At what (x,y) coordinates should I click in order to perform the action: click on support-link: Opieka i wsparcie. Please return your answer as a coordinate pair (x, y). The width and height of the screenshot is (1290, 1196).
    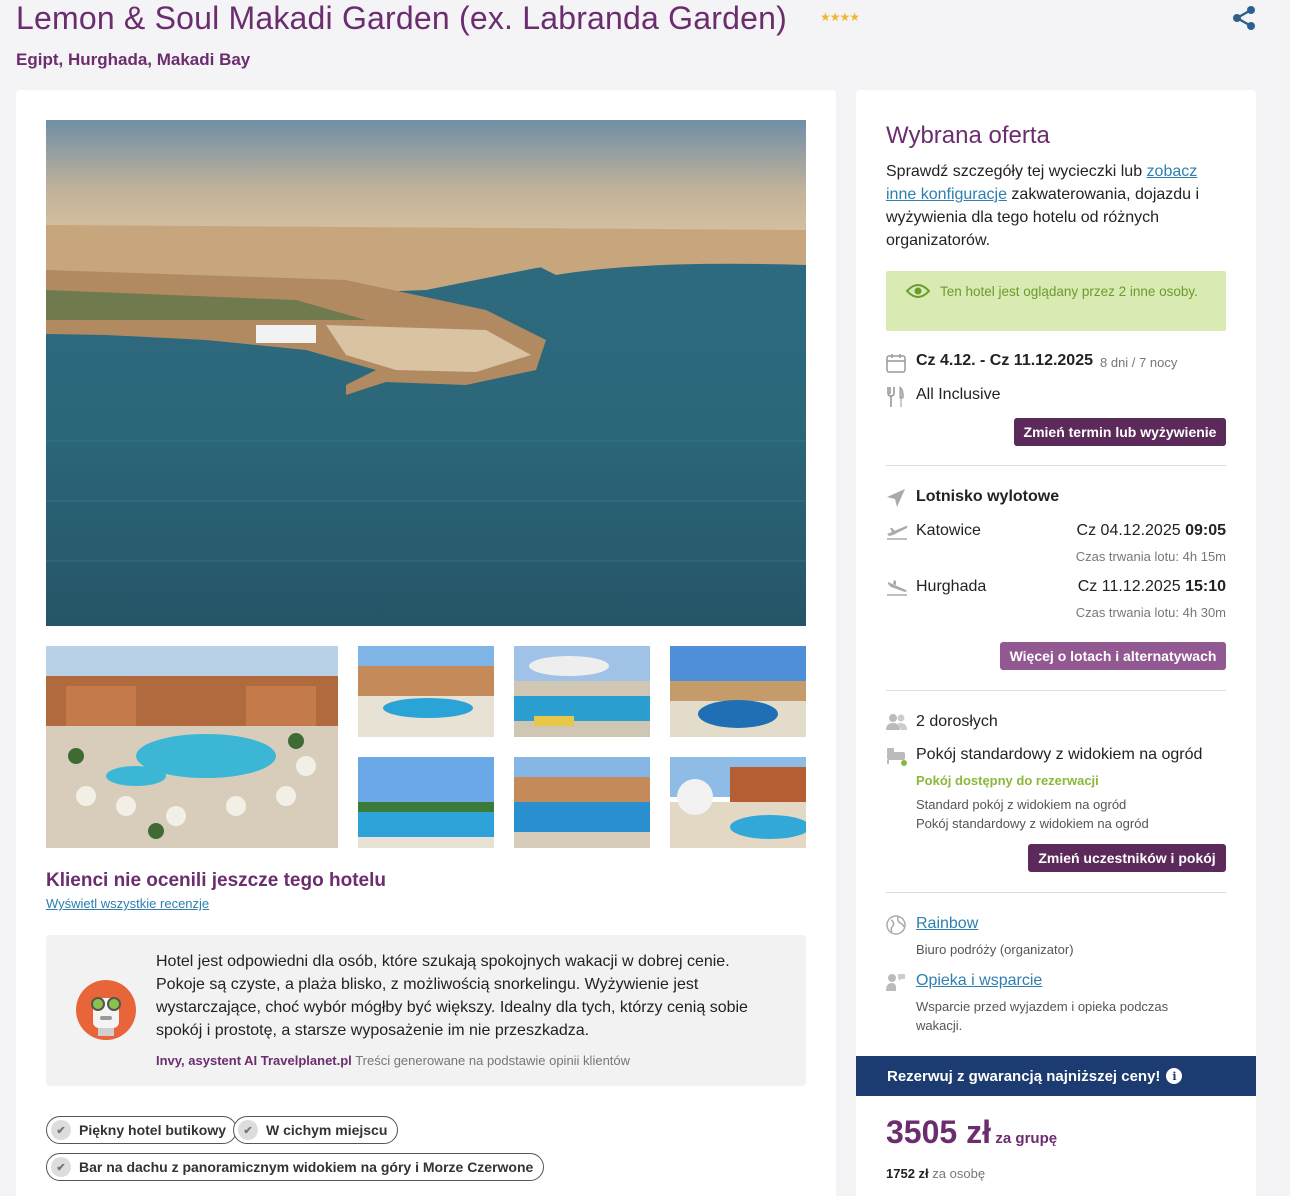
    Looking at the image, I should click on (979, 981).